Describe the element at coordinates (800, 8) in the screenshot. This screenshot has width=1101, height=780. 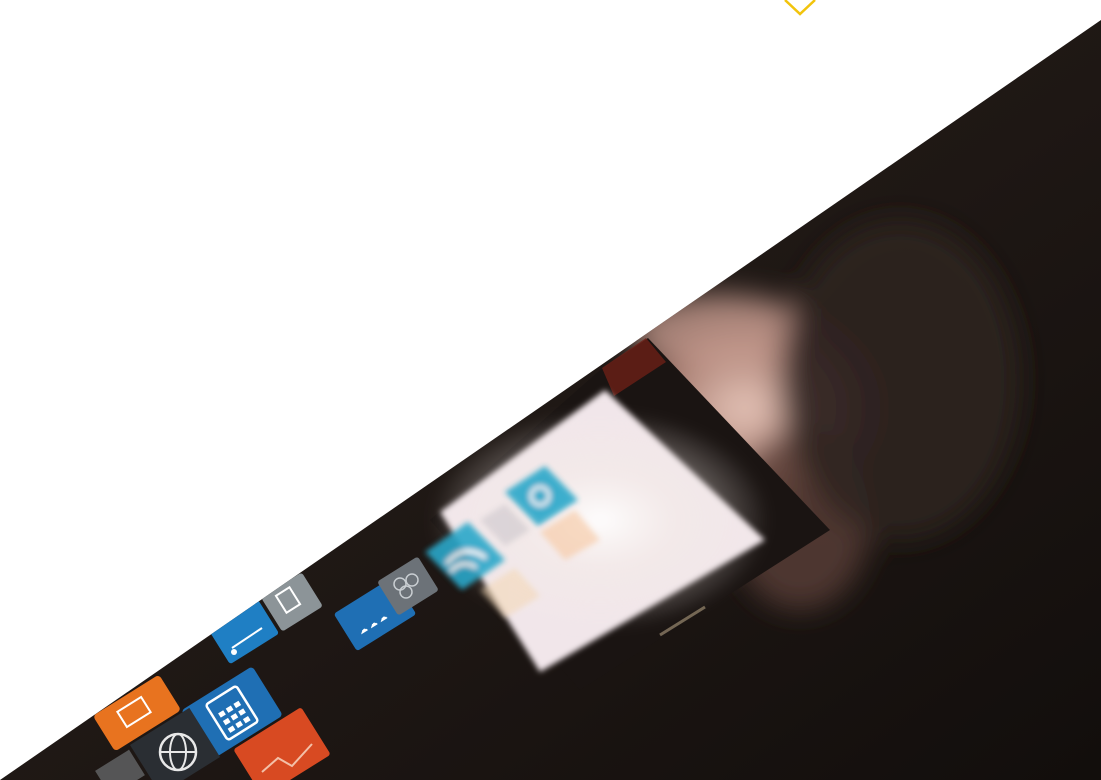
I see `accent-corner-mark` at that location.